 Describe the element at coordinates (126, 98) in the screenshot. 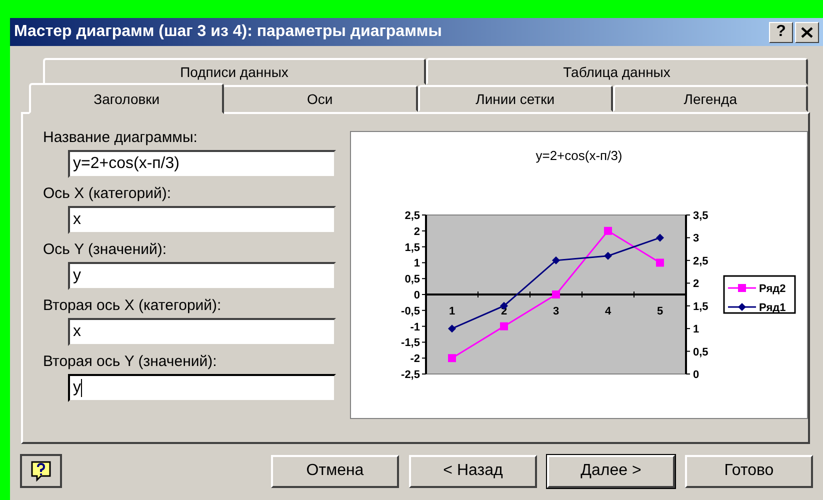

I see `tab: Заголовки` at that location.